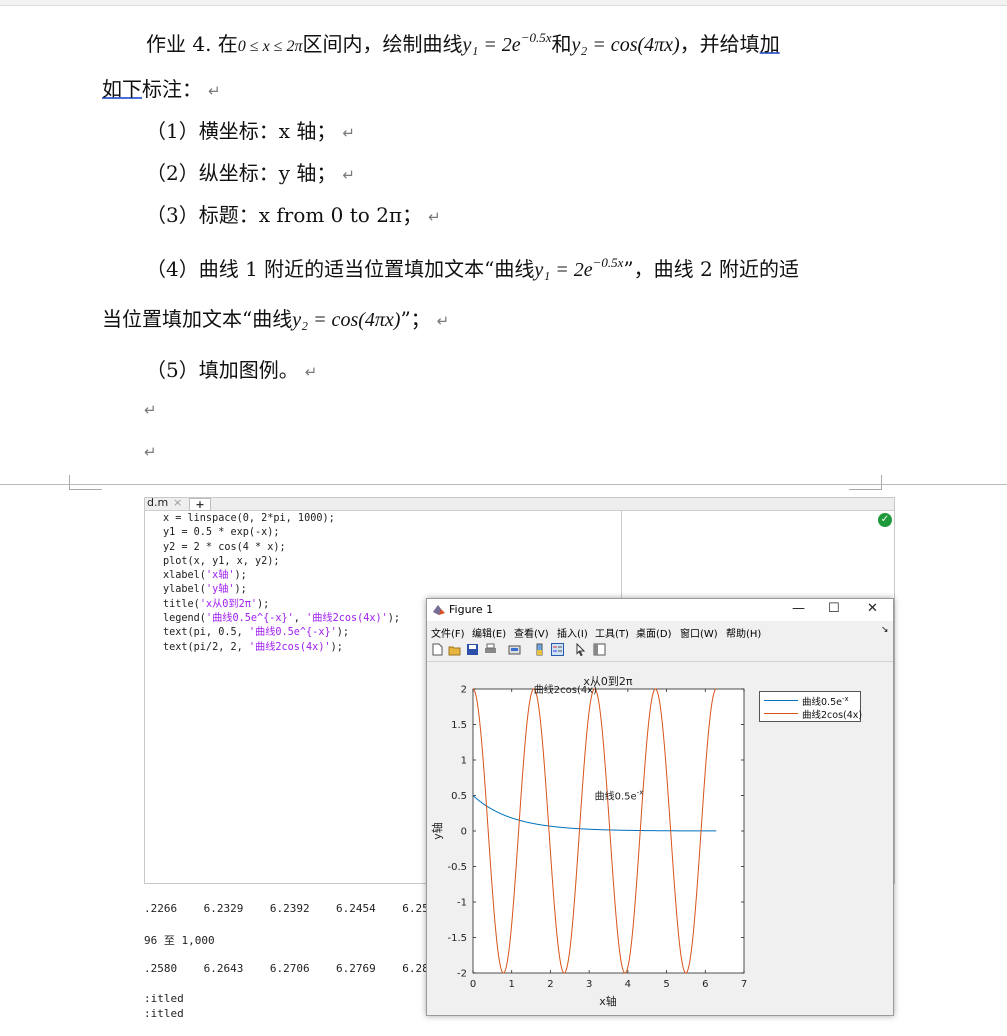 Image resolution: width=1007 pixels, height=1036 pixels. Describe the element at coordinates (769, 44) in the screenshot. I see `underlined-text: 加` at that location.